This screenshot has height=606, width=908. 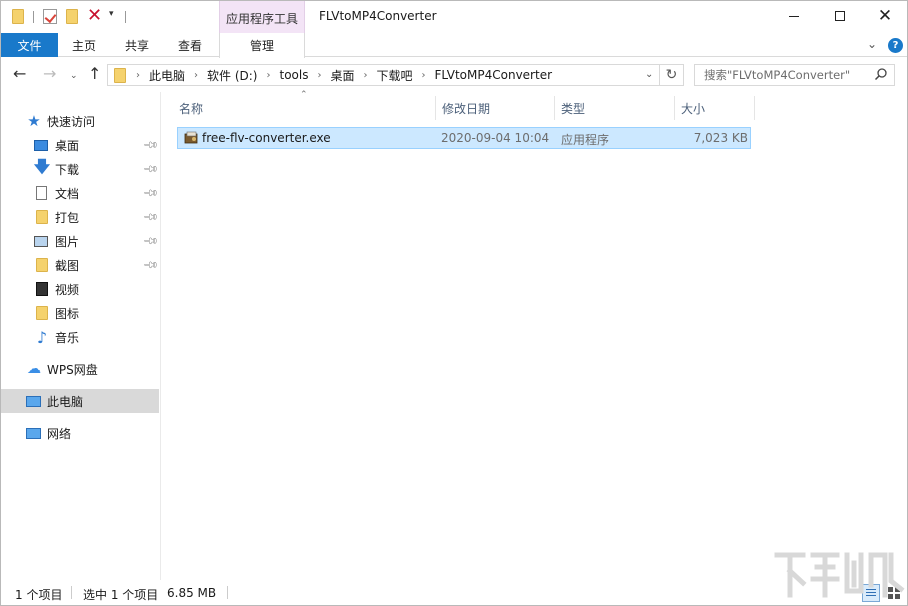 What do you see at coordinates (872, 44) in the screenshot?
I see `expand-ribbon-chevron-icon: ⌄` at bounding box center [872, 44].